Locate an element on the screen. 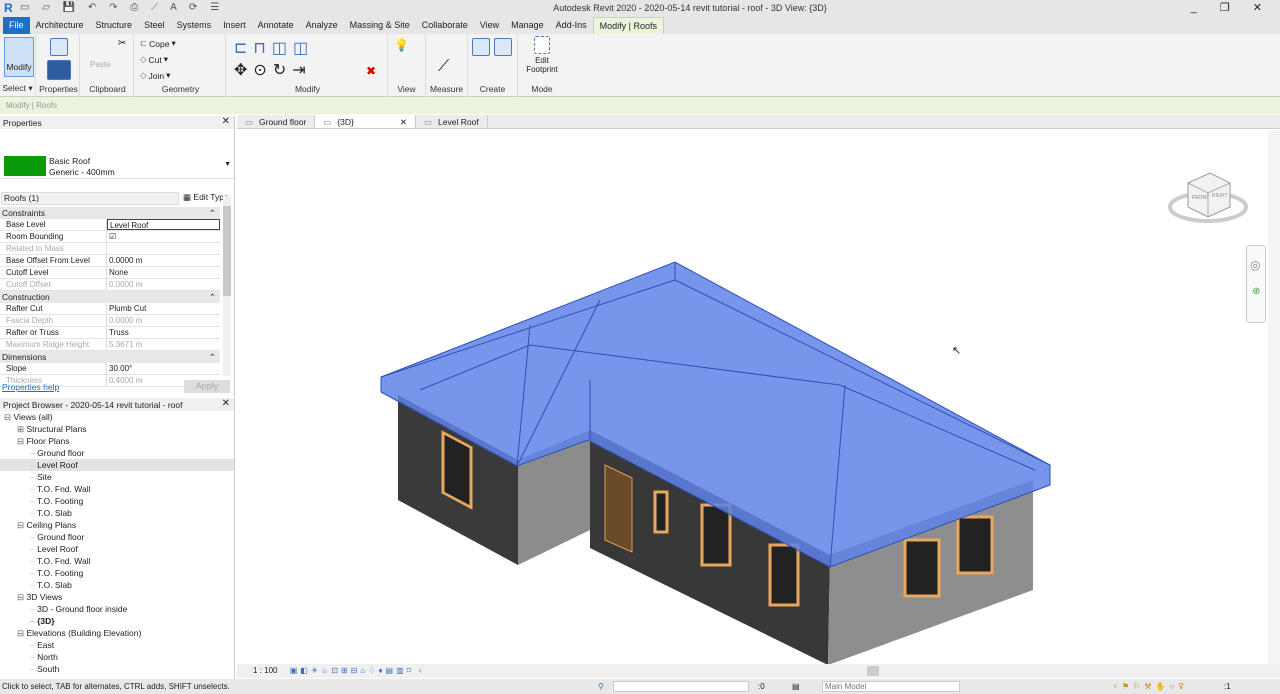 Image resolution: width=1280 pixels, height=694 pixels. type-selector: Basic Roof Generic - 400mm ▼ is located at coordinates (117, 154).